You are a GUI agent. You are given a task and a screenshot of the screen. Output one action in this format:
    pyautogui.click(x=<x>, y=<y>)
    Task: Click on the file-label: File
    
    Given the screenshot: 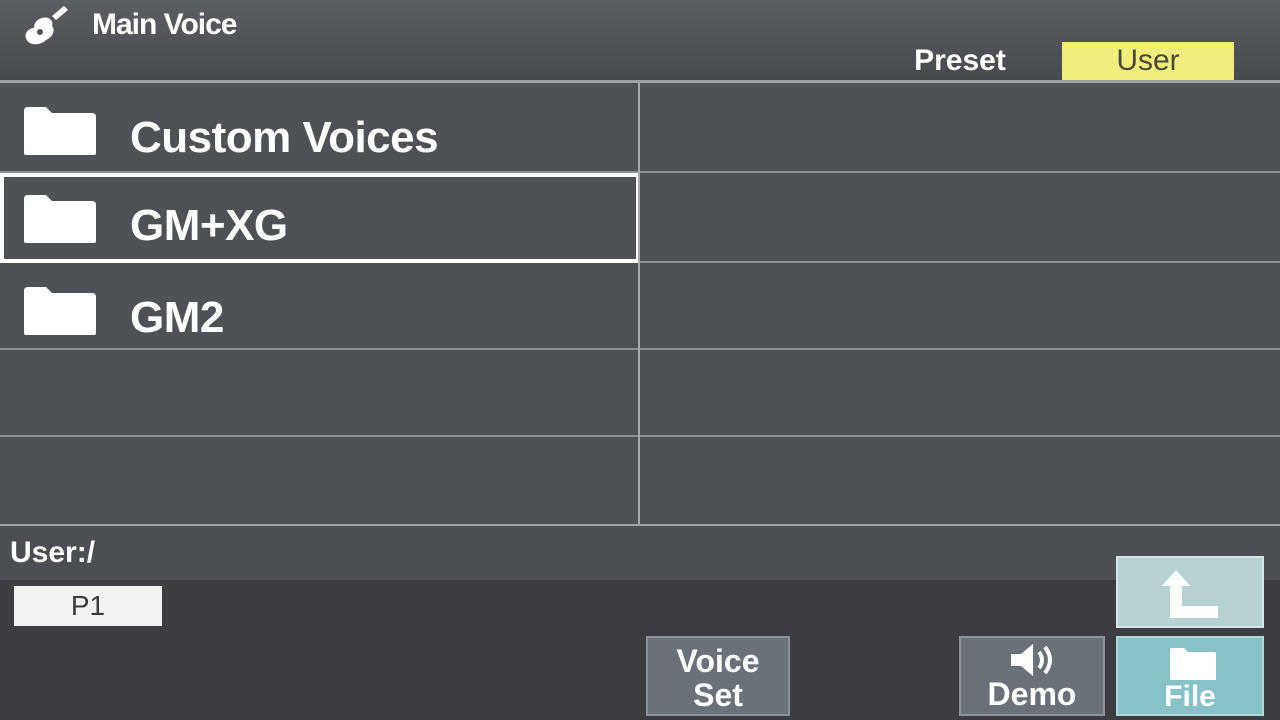 What is the action you would take?
    pyautogui.click(x=1190, y=696)
    